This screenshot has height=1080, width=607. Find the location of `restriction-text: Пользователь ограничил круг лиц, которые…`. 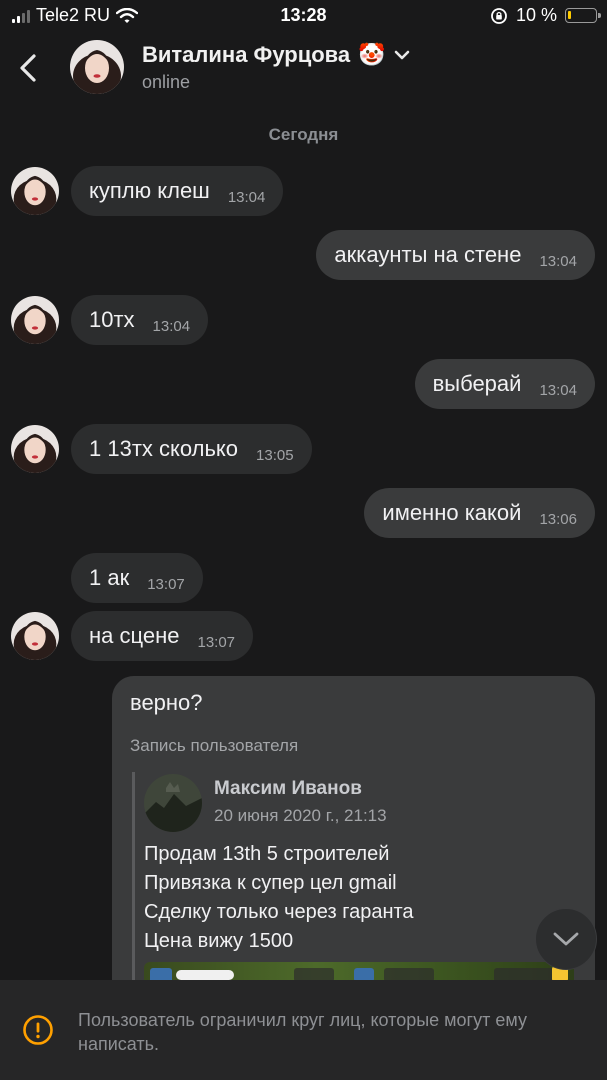

restriction-text: Пользователь ограничил круг лиц, которые… is located at coordinates (302, 1032).